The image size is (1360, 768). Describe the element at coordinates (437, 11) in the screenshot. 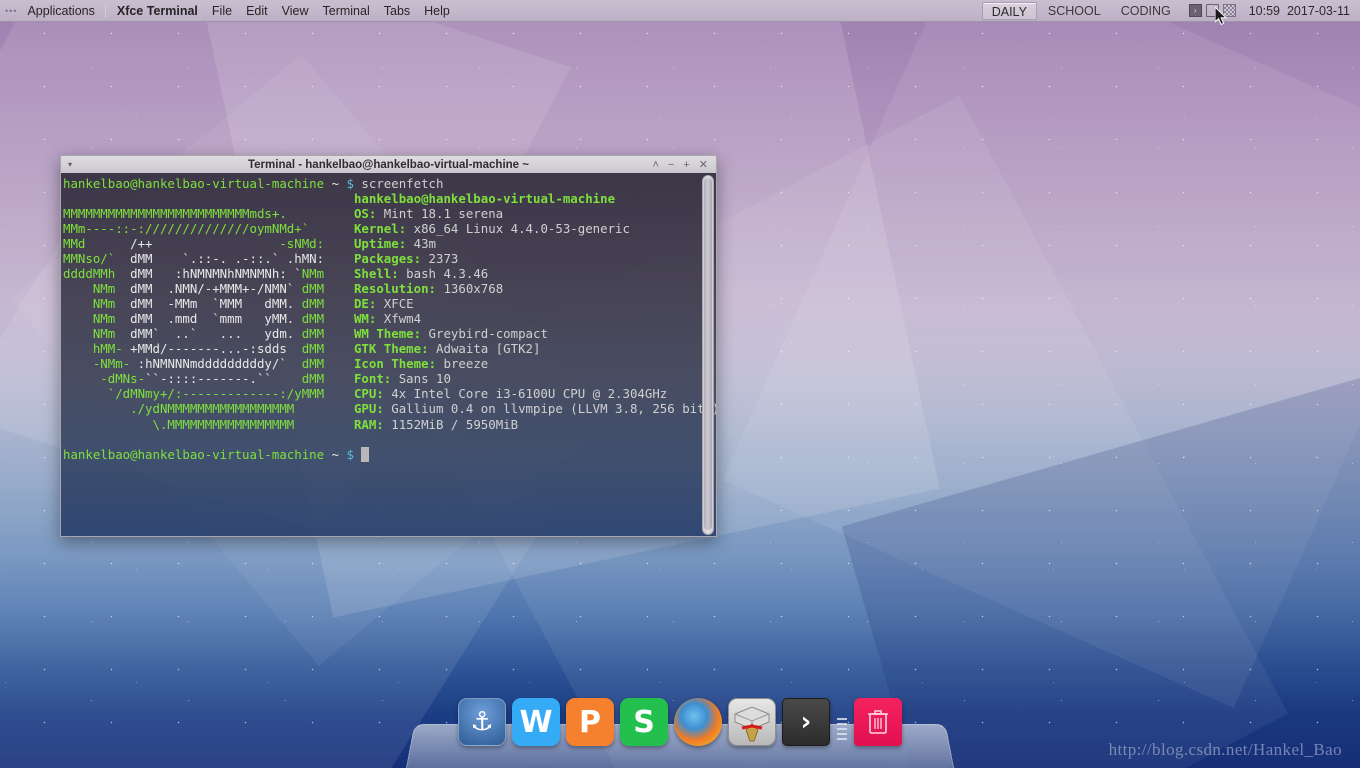

I see `menu-help: Help` at that location.